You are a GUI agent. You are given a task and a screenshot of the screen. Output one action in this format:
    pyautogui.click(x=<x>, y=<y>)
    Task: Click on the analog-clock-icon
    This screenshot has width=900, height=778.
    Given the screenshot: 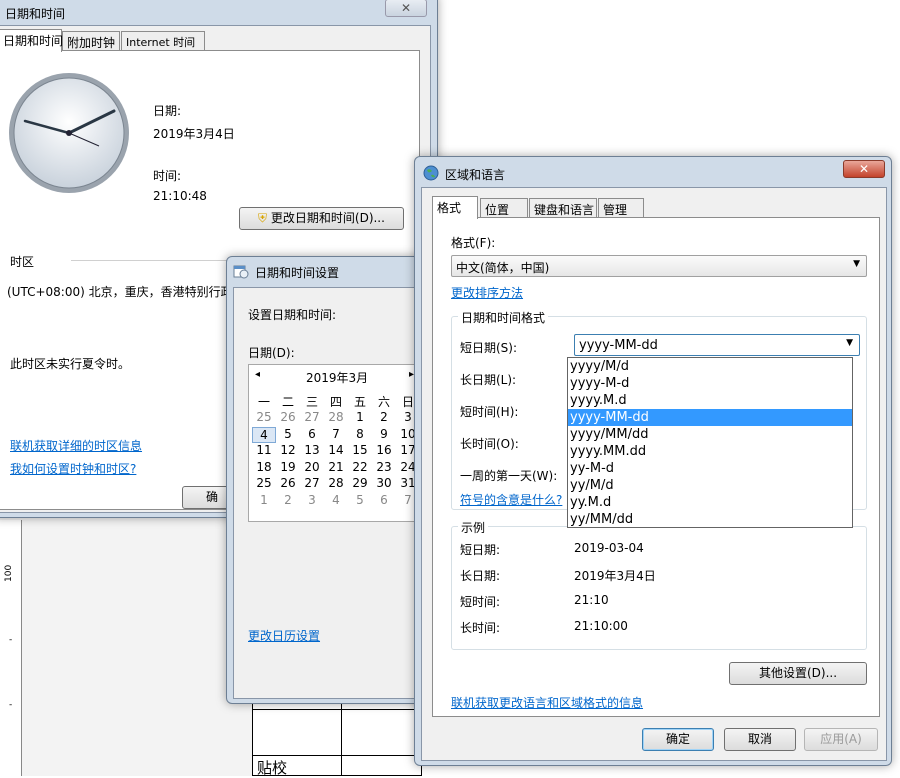 What is the action you would take?
    pyautogui.click(x=69, y=133)
    